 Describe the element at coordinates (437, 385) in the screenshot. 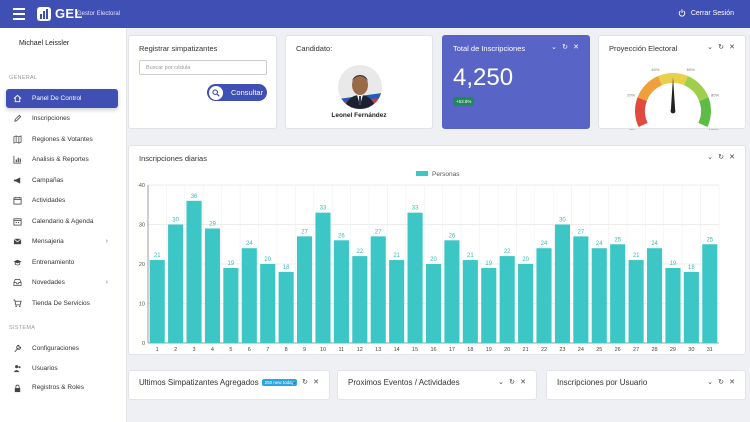

I see `upcoming-events-card: Proximos Eventos / Actividades ⌄ ↻ ✕` at that location.